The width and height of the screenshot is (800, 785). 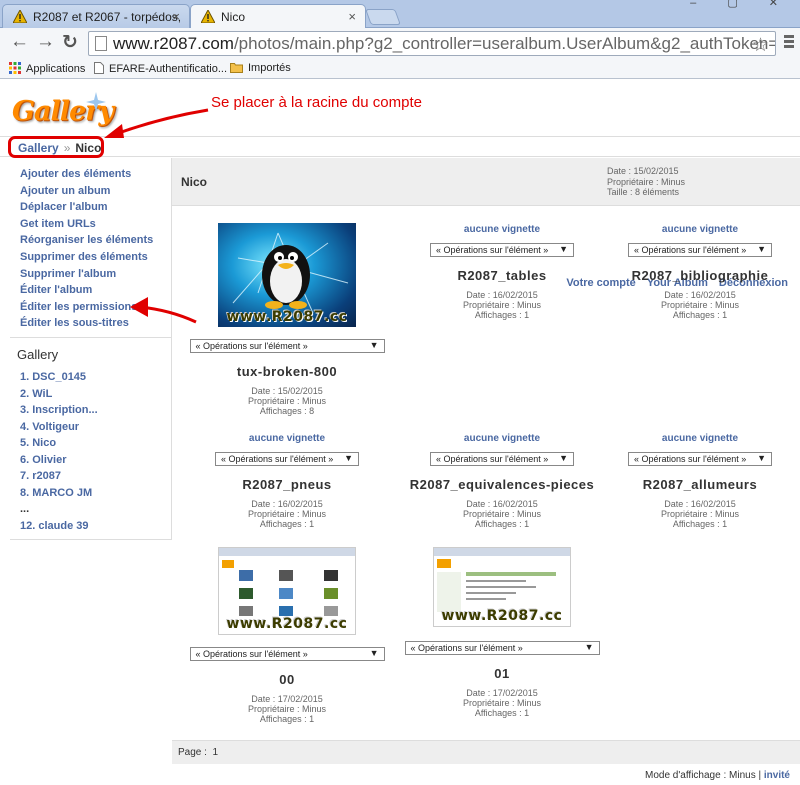 What do you see at coordinates (96, 102) in the screenshot?
I see `sparkle-icon` at bounding box center [96, 102].